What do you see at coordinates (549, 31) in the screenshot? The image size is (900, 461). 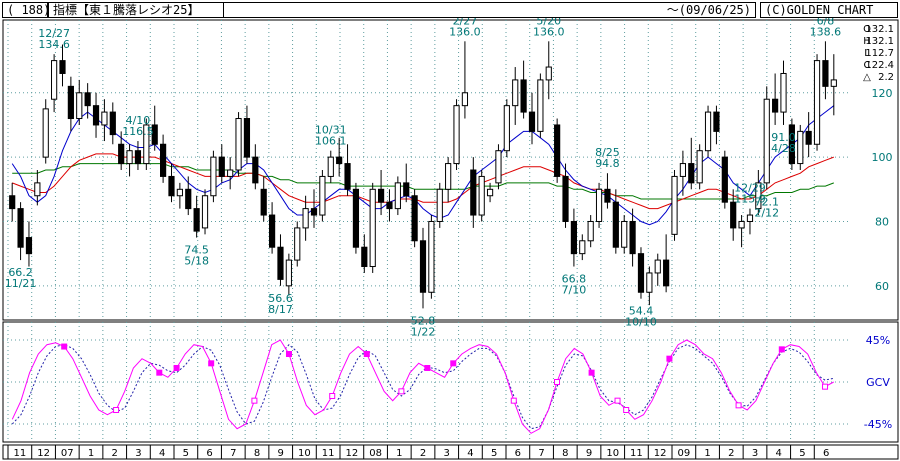 I see `annotation-value: 136.0` at bounding box center [549, 31].